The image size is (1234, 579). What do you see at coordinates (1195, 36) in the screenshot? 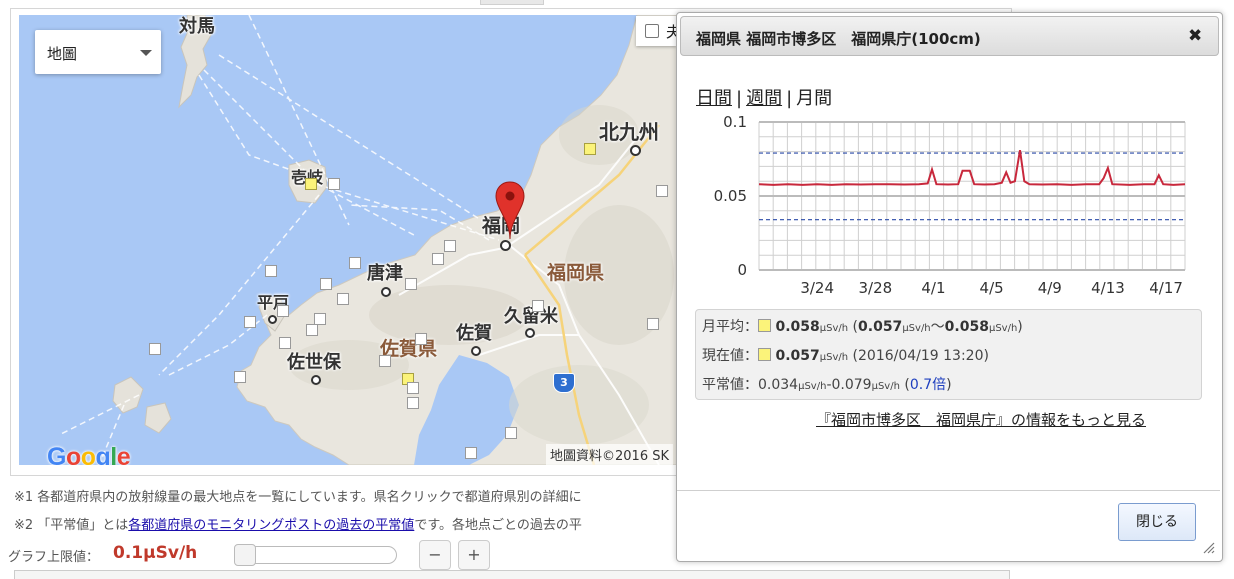
I see `close-icon: ✖` at bounding box center [1195, 36].